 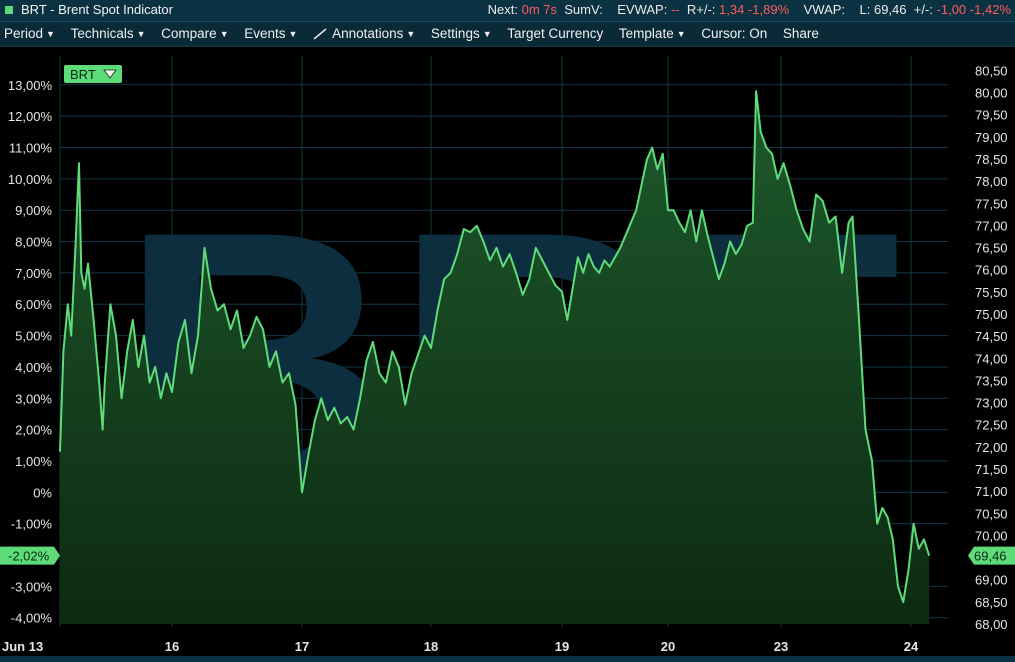 What do you see at coordinates (991, 225) in the screenshot?
I see `right-axis-tick-label: 77,00` at bounding box center [991, 225].